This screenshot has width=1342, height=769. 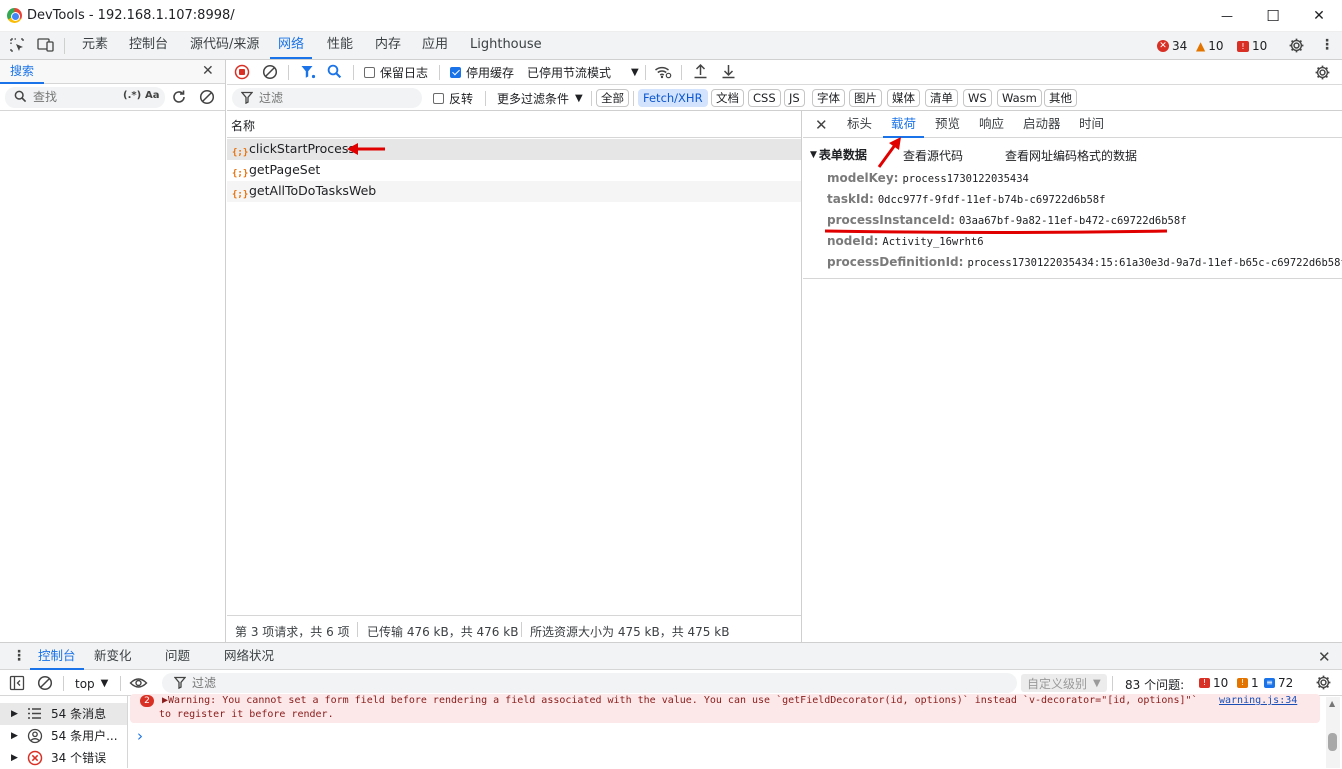 I want to click on filter-box, so click(x=327, y=98).